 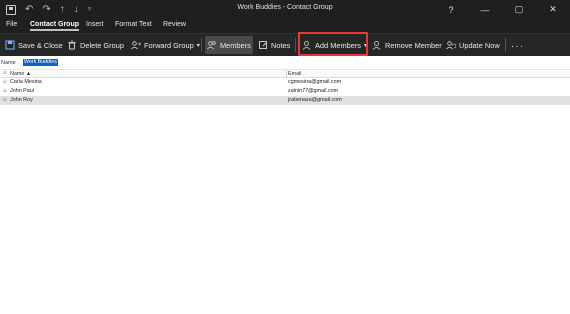 I want to click on members-button: Members, so click(x=229, y=45).